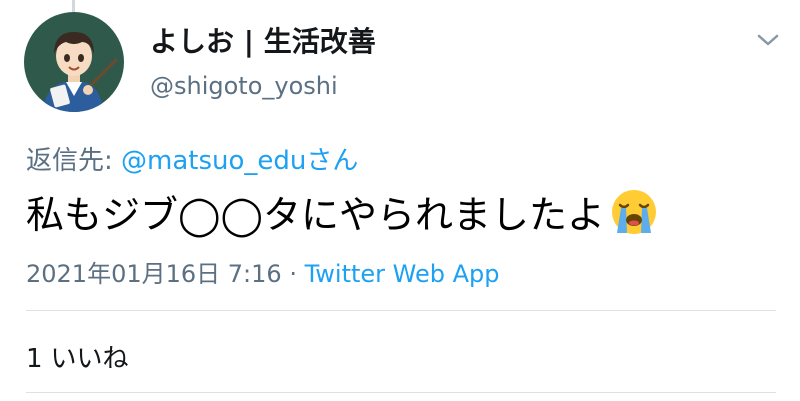 The width and height of the screenshot is (800, 401). What do you see at coordinates (90, 359) in the screenshot?
I see `likes-label: いいね` at bounding box center [90, 359].